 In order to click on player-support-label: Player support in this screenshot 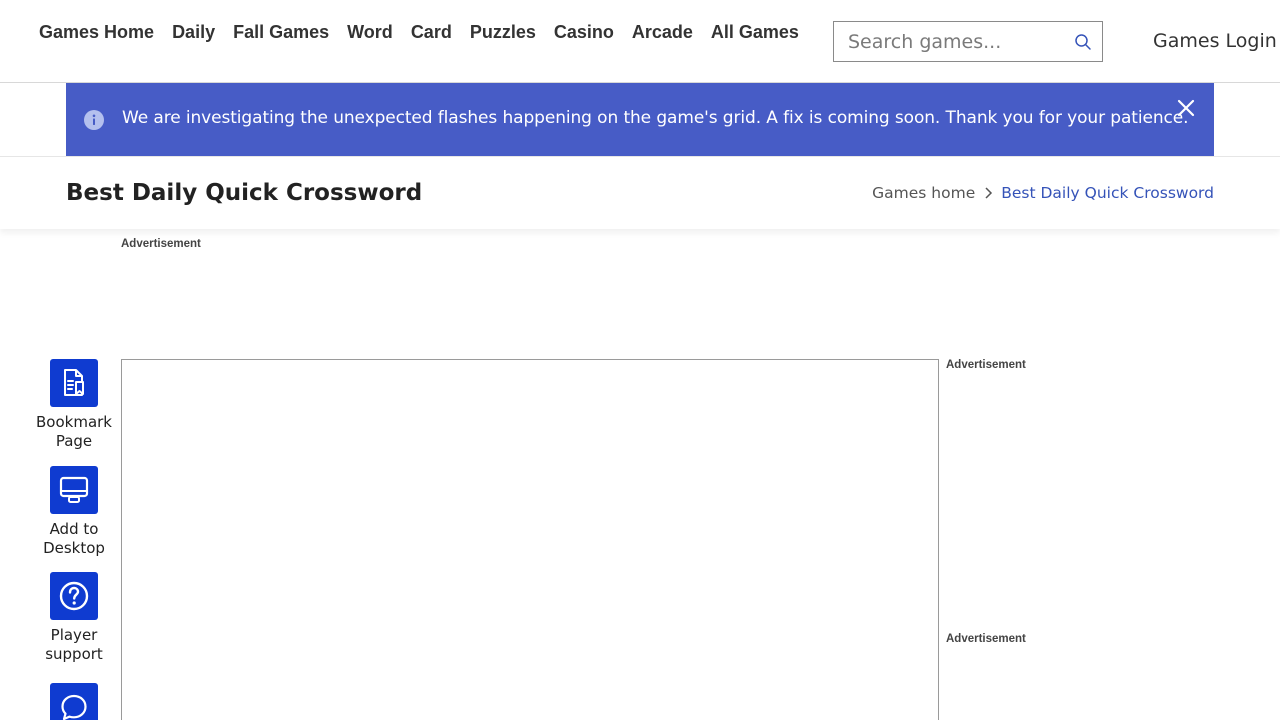, I will do `click(74, 645)`.